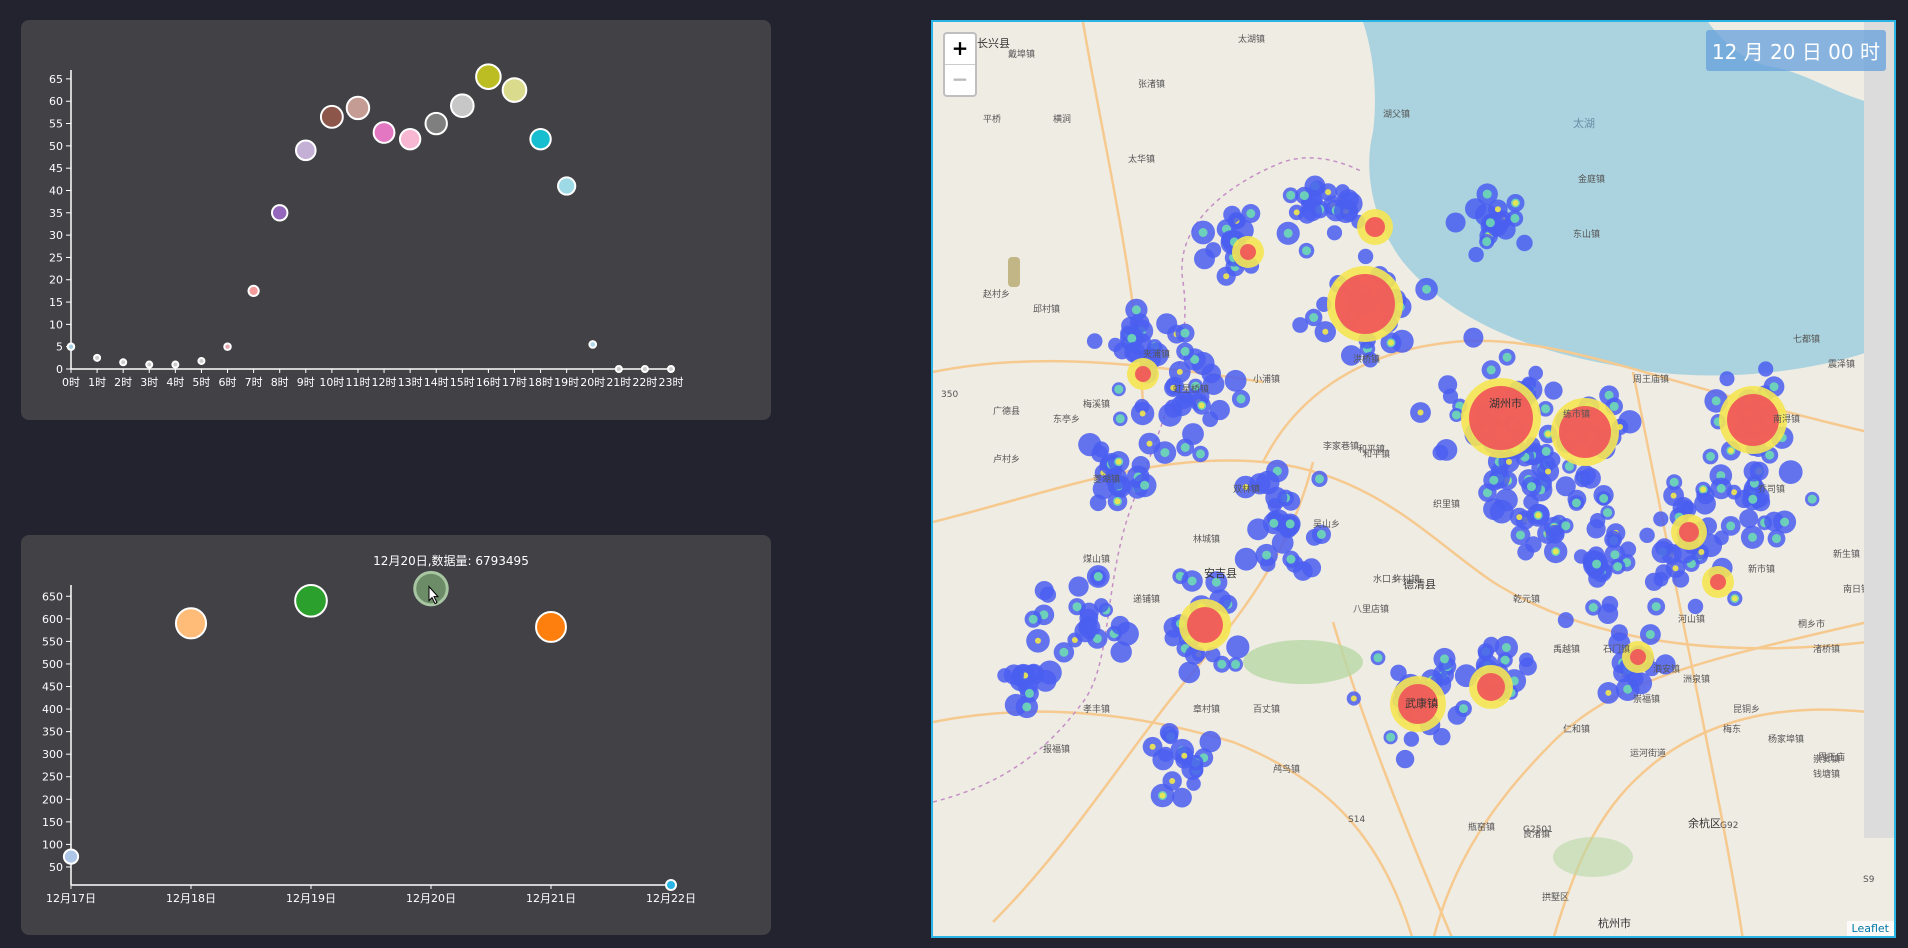 The width and height of the screenshot is (1908, 948). I want to click on map-scrollbar, so click(1879, 430).